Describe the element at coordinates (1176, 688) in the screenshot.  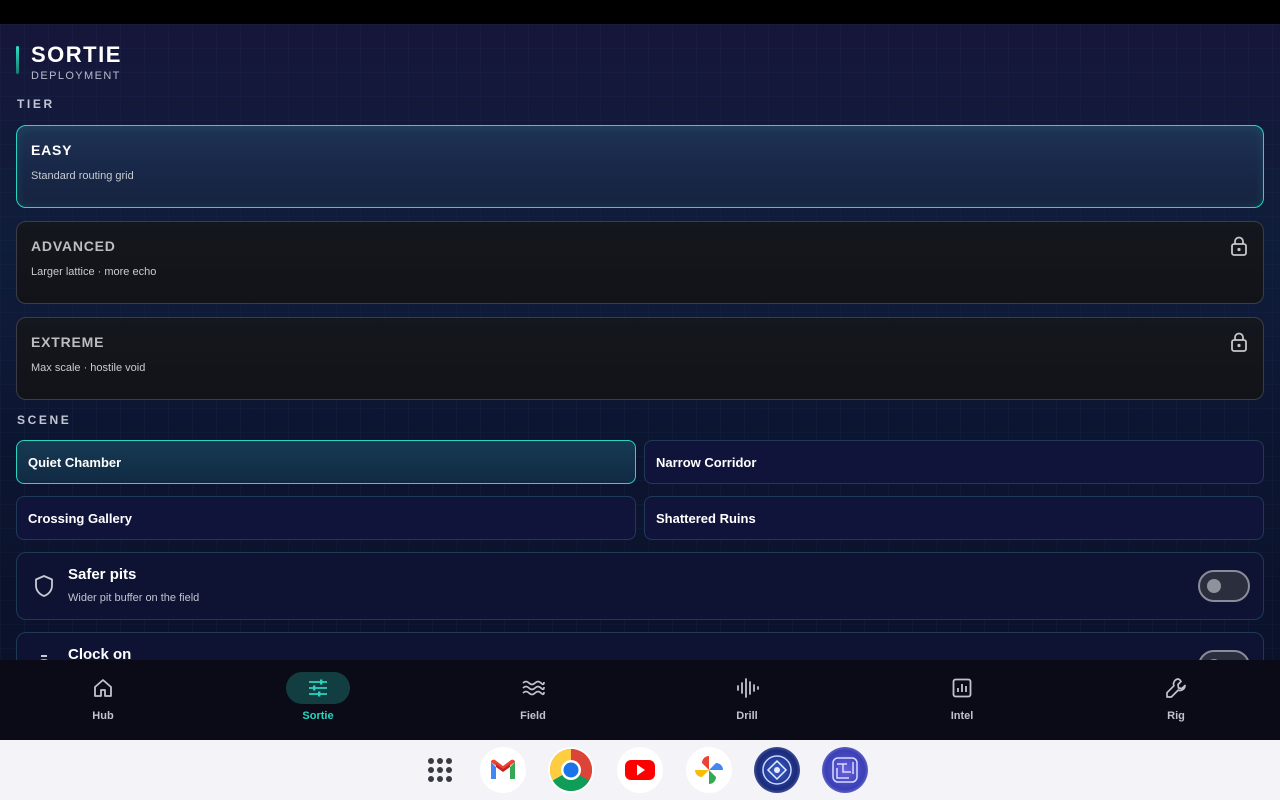
I see `wrench-icon` at that location.